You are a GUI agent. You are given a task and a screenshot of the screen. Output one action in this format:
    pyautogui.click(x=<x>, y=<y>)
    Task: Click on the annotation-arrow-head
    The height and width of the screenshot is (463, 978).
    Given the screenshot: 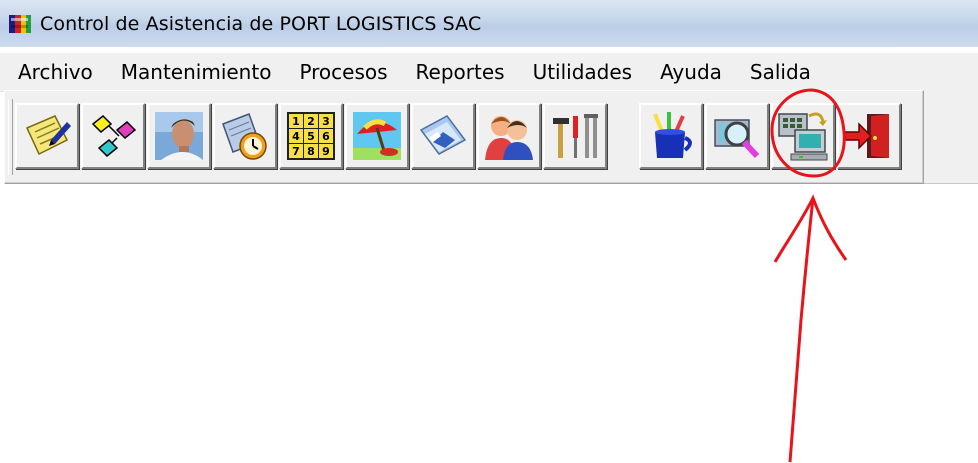 What is the action you would take?
    pyautogui.click(x=810, y=228)
    